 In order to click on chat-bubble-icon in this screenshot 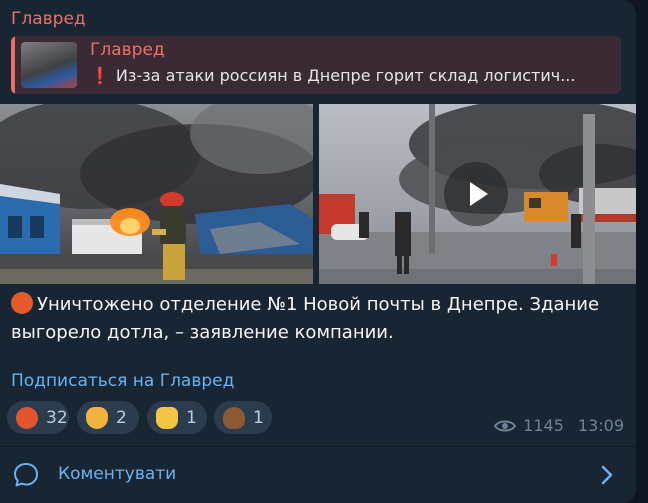, I will do `click(26, 475)`.